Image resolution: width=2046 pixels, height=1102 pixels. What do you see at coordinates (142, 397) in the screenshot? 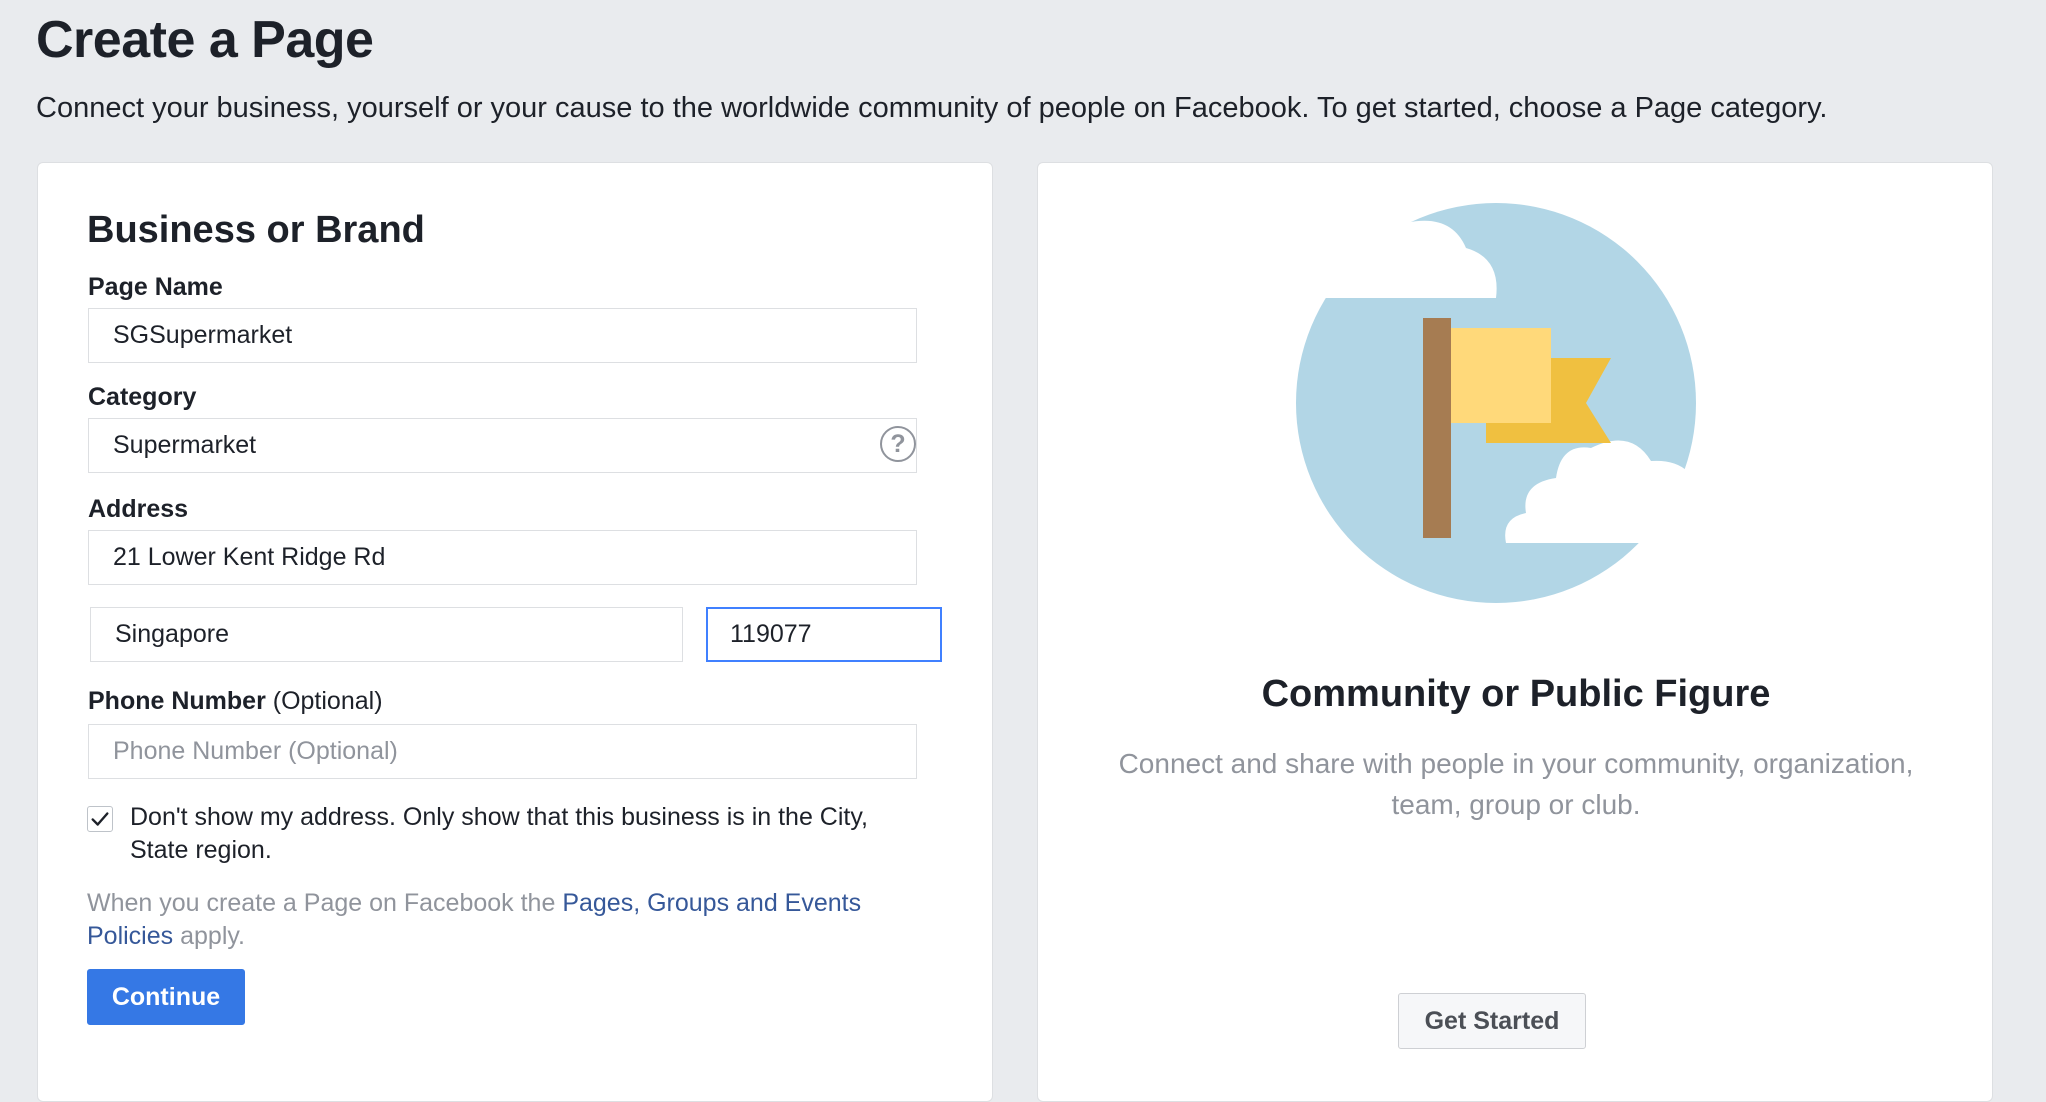
I see `category-label: Category` at bounding box center [142, 397].